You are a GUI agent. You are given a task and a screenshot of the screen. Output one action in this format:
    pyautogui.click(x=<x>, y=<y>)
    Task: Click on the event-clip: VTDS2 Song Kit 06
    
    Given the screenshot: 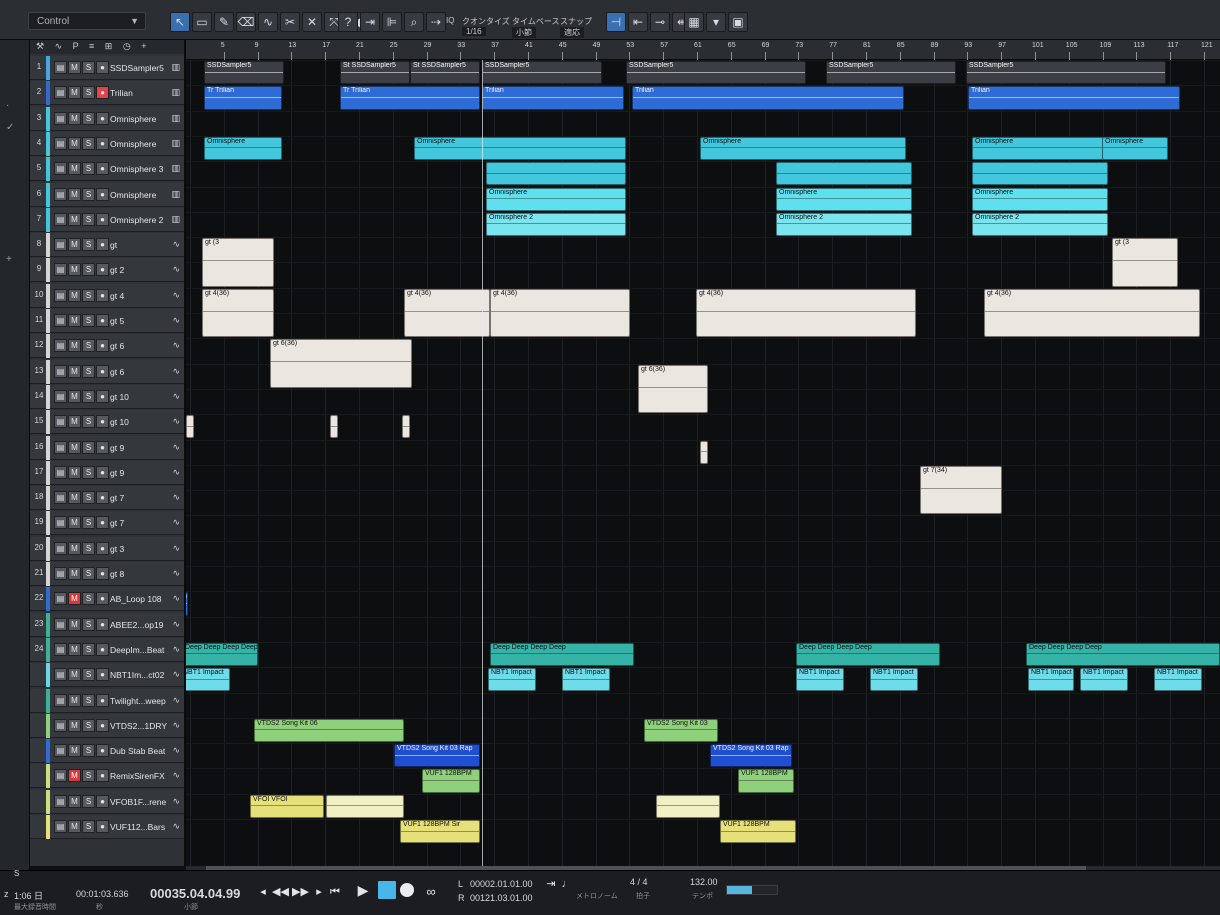 What is the action you would take?
    pyautogui.click(x=329, y=730)
    